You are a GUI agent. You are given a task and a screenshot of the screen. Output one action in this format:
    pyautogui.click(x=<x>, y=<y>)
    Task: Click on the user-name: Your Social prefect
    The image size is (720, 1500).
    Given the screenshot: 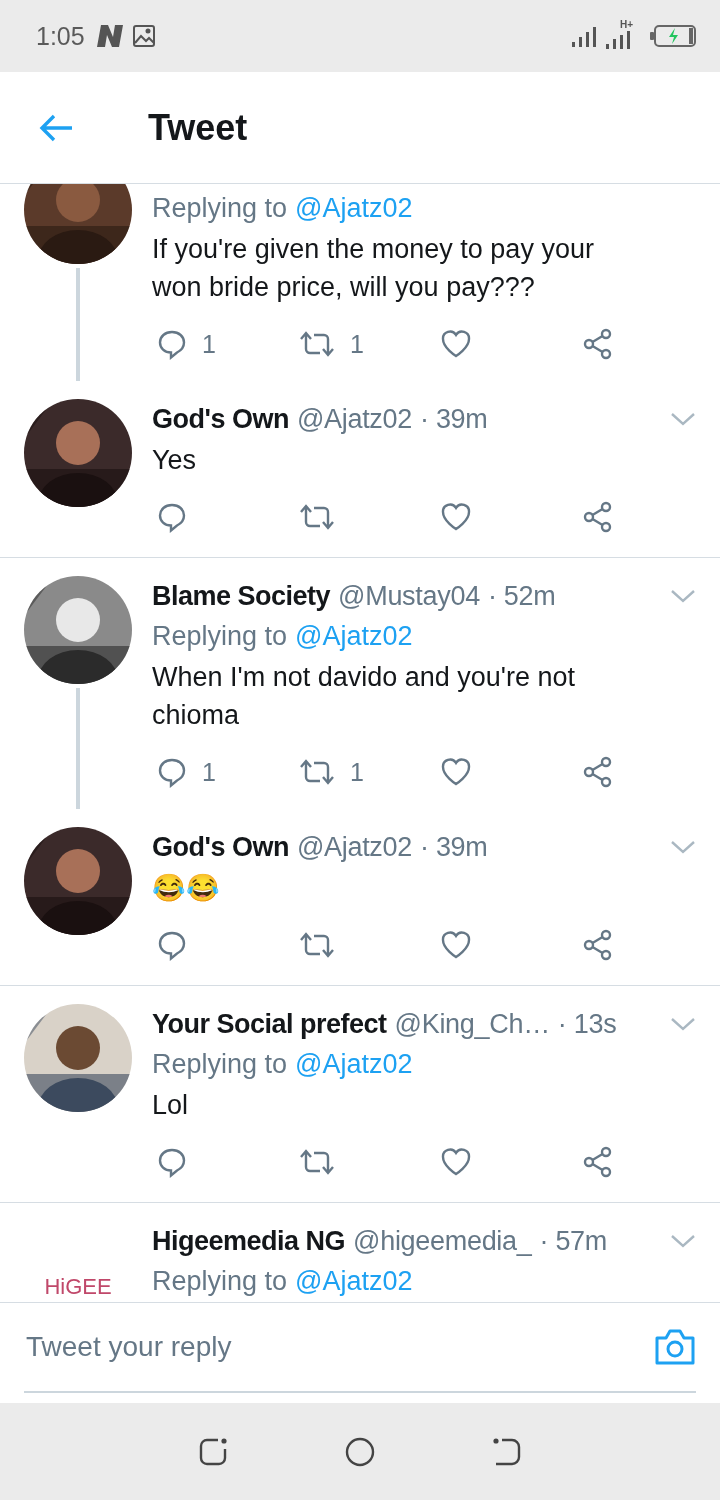 What is the action you would take?
    pyautogui.click(x=269, y=1024)
    